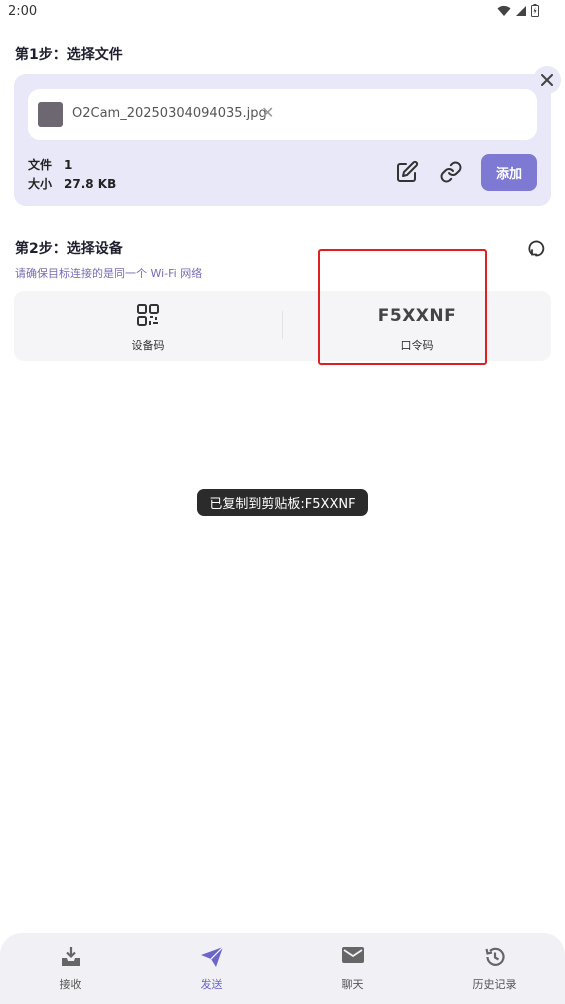  What do you see at coordinates (70, 956) in the screenshot?
I see `inbox-download-icon` at bounding box center [70, 956].